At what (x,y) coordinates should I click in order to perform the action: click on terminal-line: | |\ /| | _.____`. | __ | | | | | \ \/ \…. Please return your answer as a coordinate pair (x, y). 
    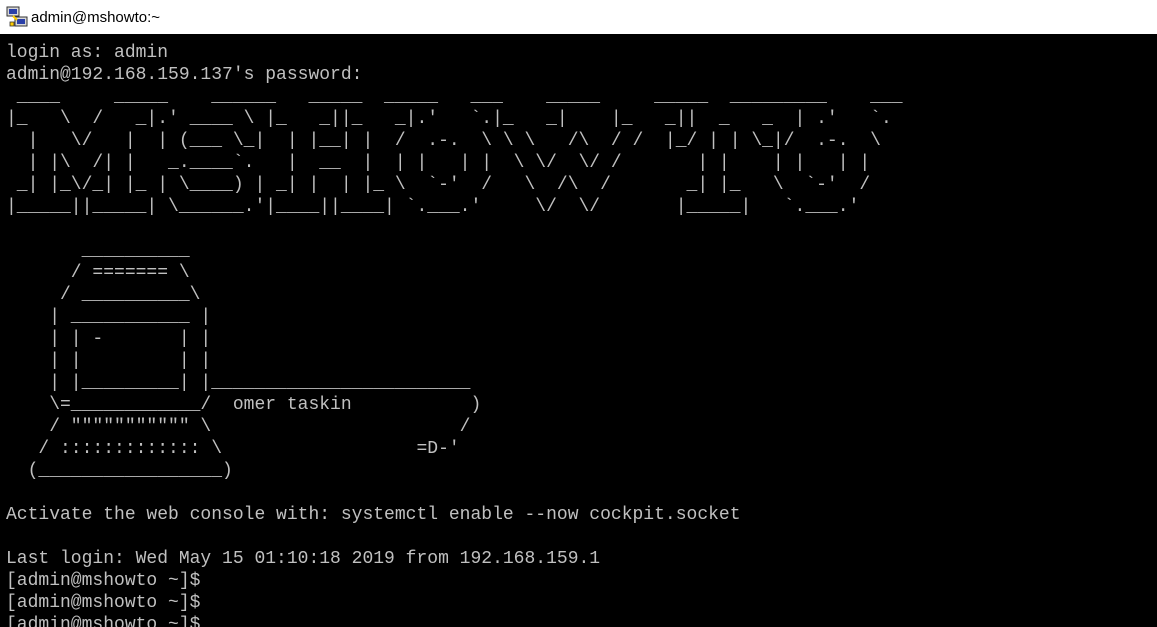
    Looking at the image, I should click on (438, 163).